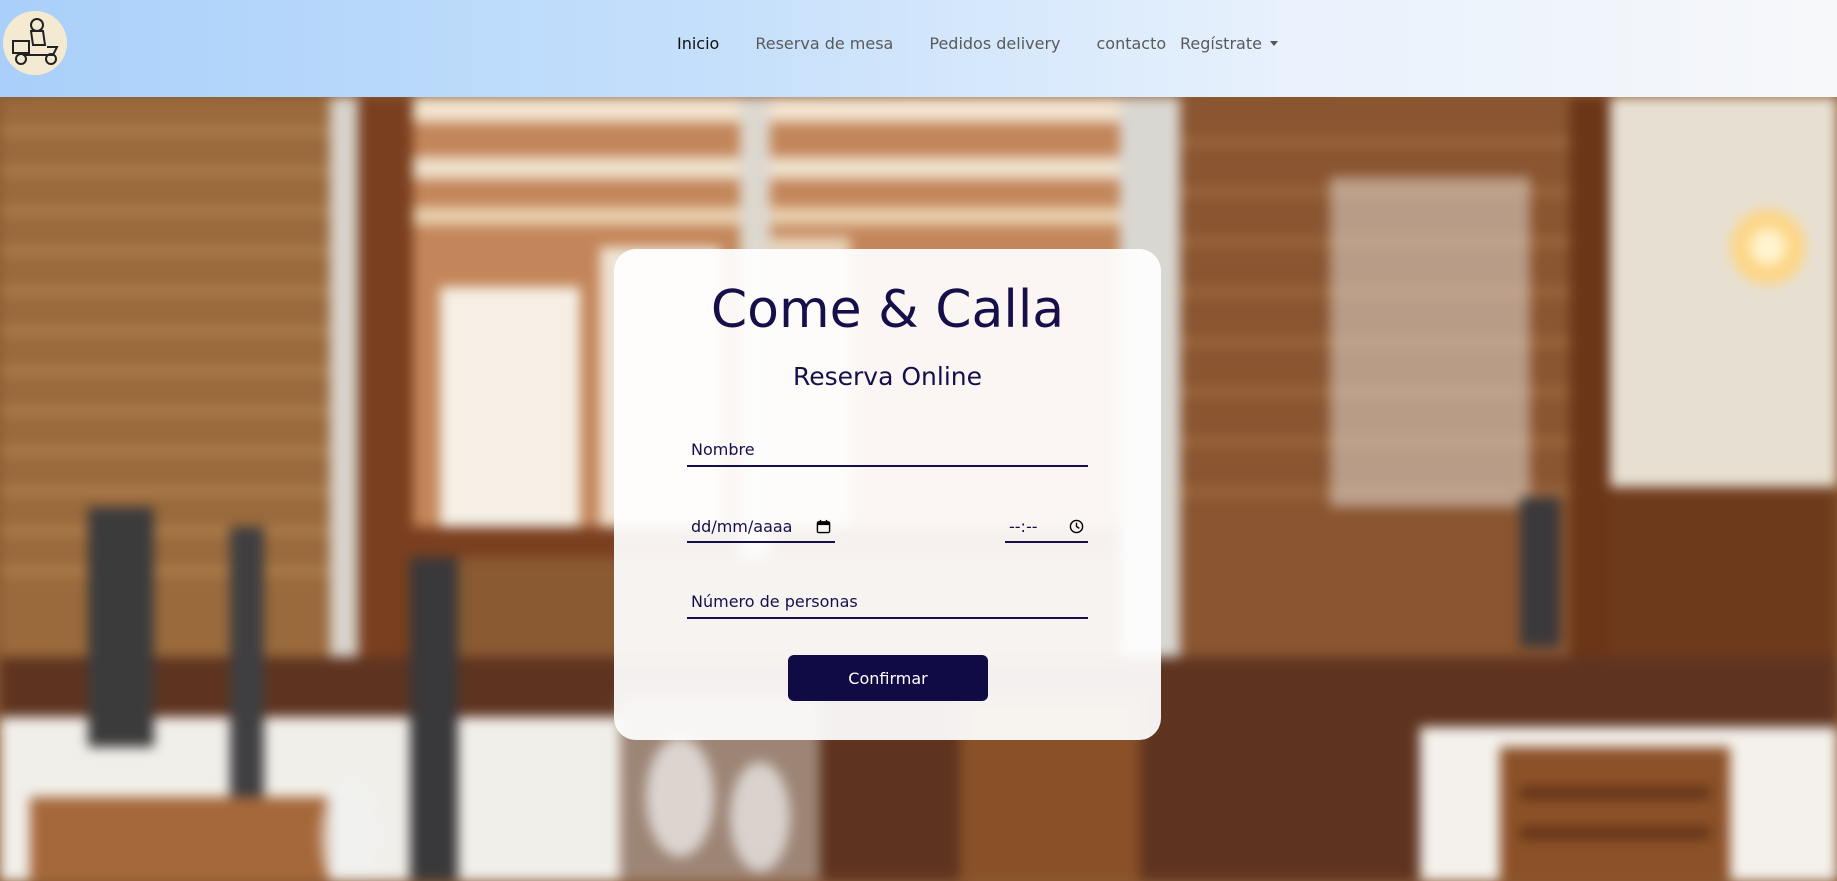 This screenshot has width=1837, height=881. What do you see at coordinates (1046, 527) in the screenshot?
I see `time-input: --:--` at bounding box center [1046, 527].